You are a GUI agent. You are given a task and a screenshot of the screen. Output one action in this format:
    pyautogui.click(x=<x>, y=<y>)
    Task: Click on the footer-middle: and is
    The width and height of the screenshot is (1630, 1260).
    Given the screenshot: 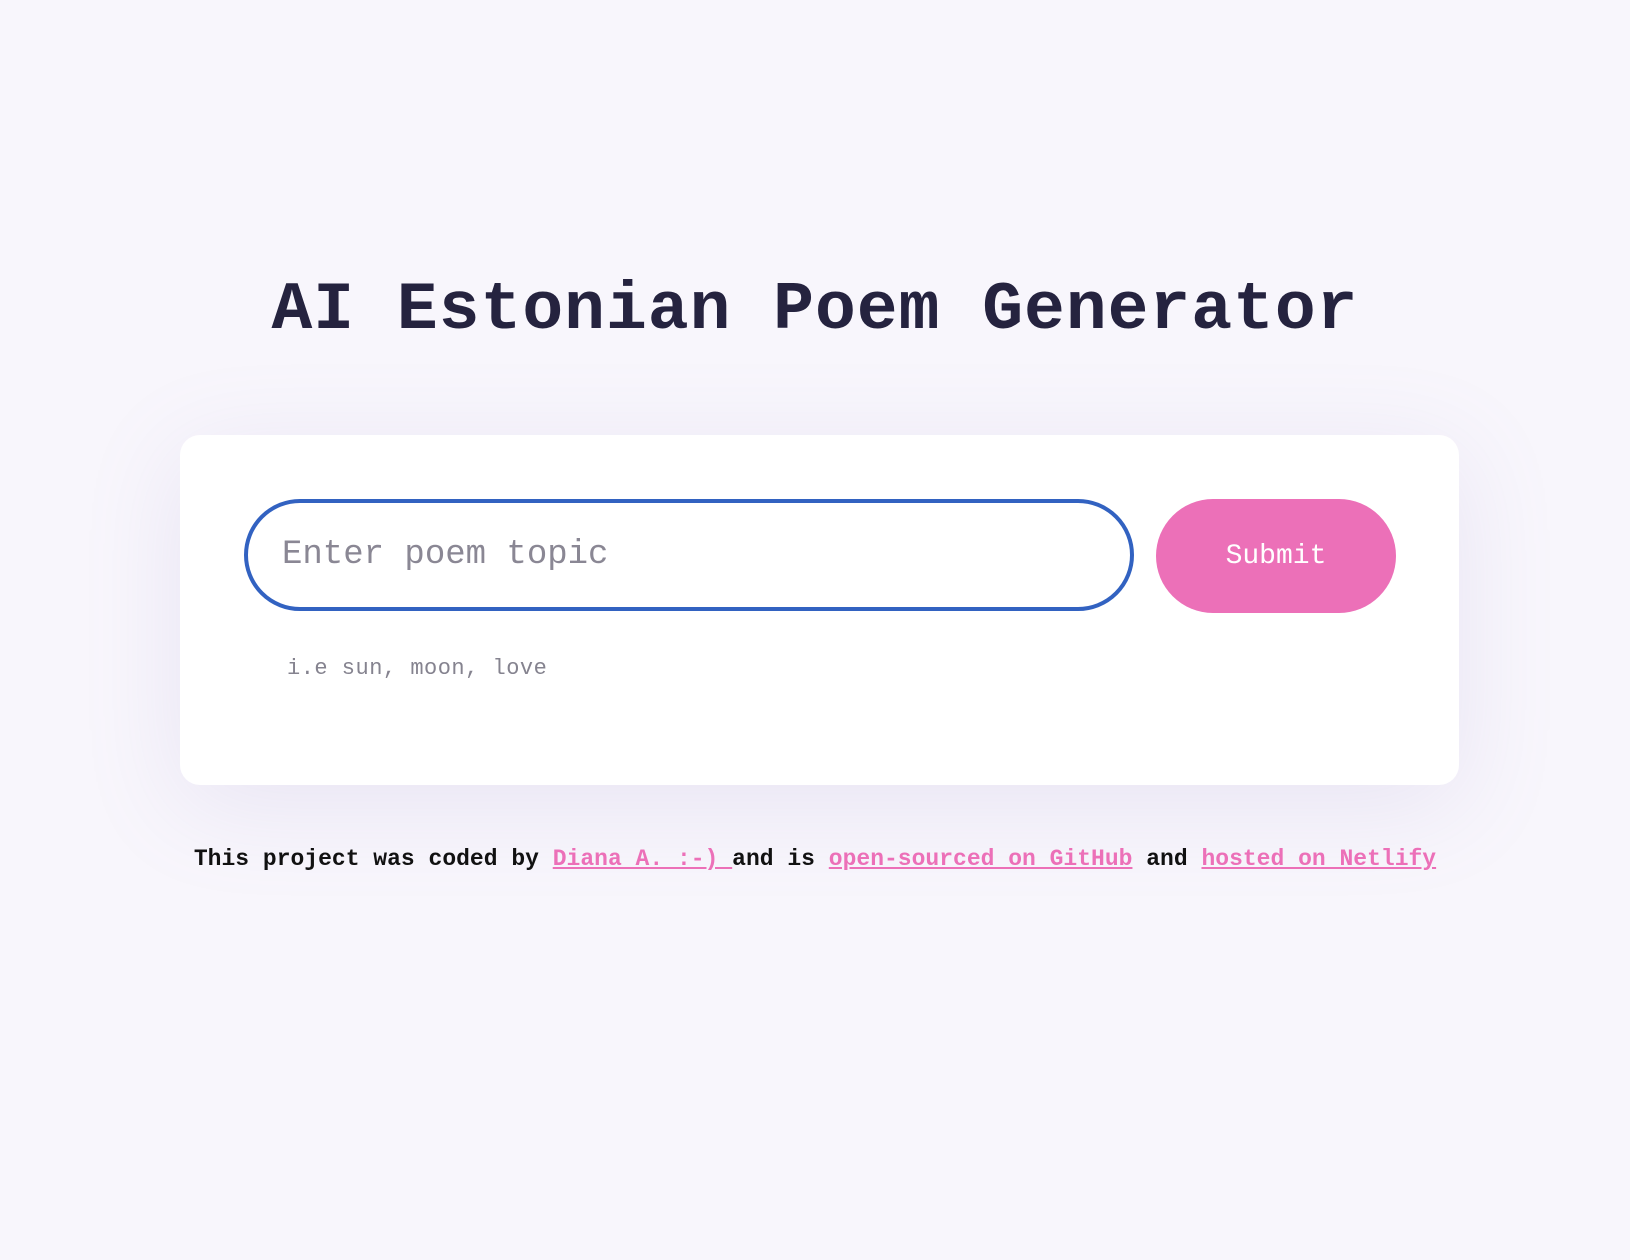 What is the action you would take?
    pyautogui.click(x=780, y=859)
    